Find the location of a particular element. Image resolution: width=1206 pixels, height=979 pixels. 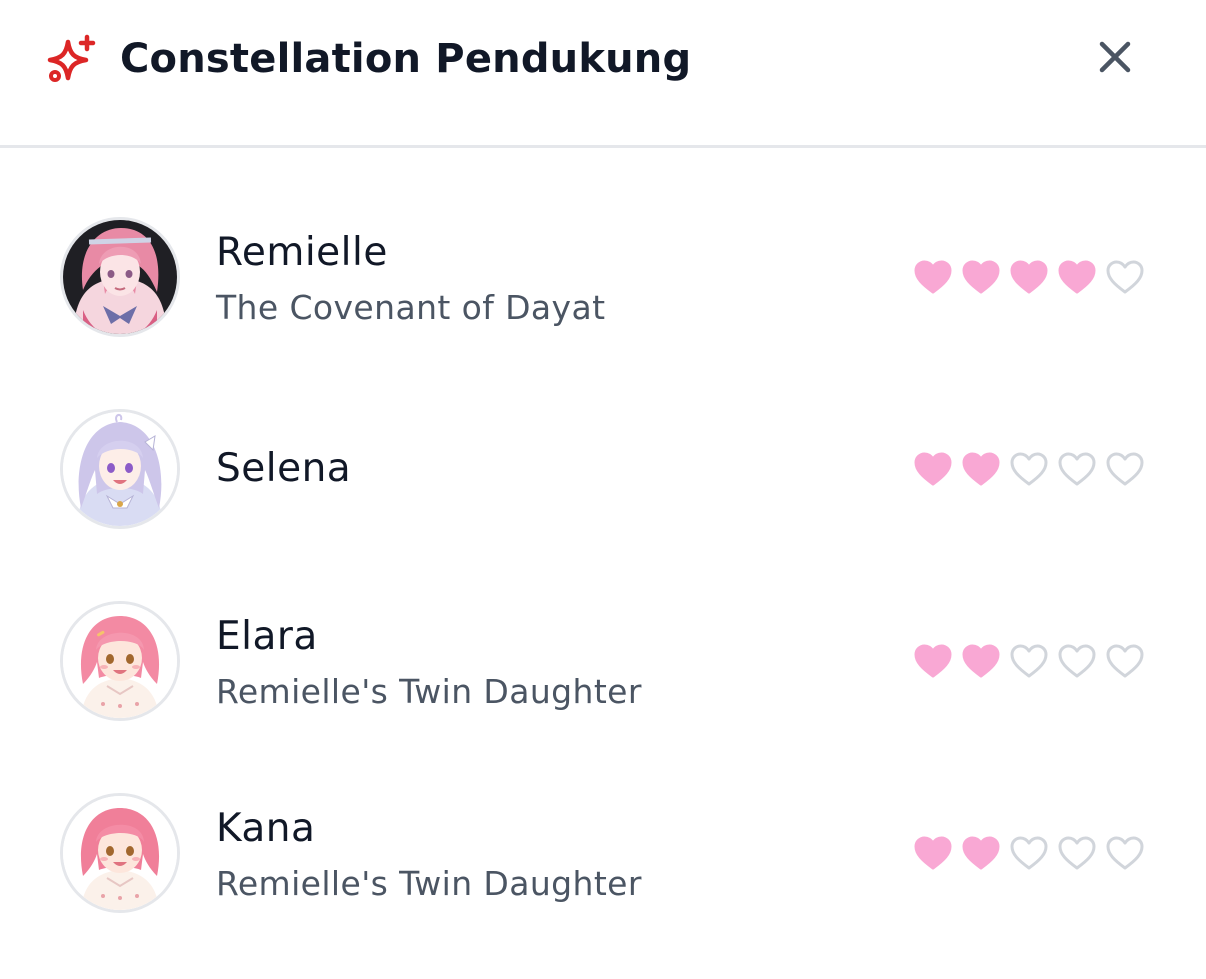

supporter-name: Kana is located at coordinates (266, 828).